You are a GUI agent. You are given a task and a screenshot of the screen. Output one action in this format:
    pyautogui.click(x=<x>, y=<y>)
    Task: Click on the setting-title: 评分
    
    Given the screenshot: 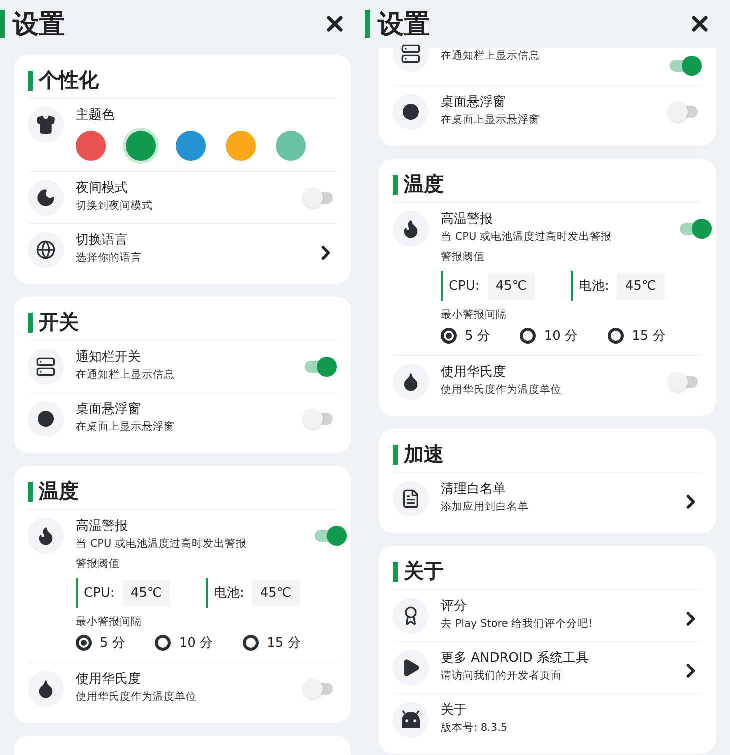 What is the action you would take?
    pyautogui.click(x=454, y=607)
    